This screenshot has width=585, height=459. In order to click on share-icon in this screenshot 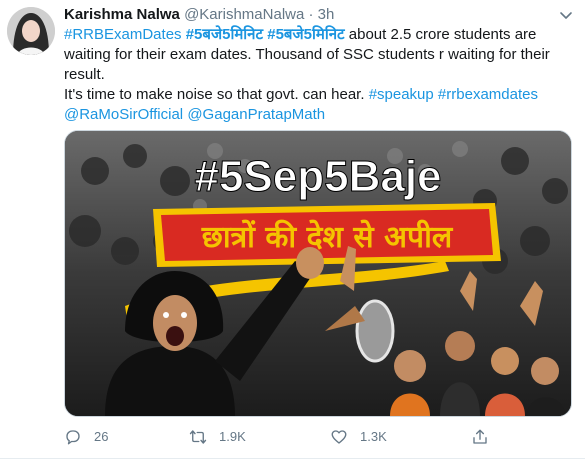, I will do `click(480, 436)`.